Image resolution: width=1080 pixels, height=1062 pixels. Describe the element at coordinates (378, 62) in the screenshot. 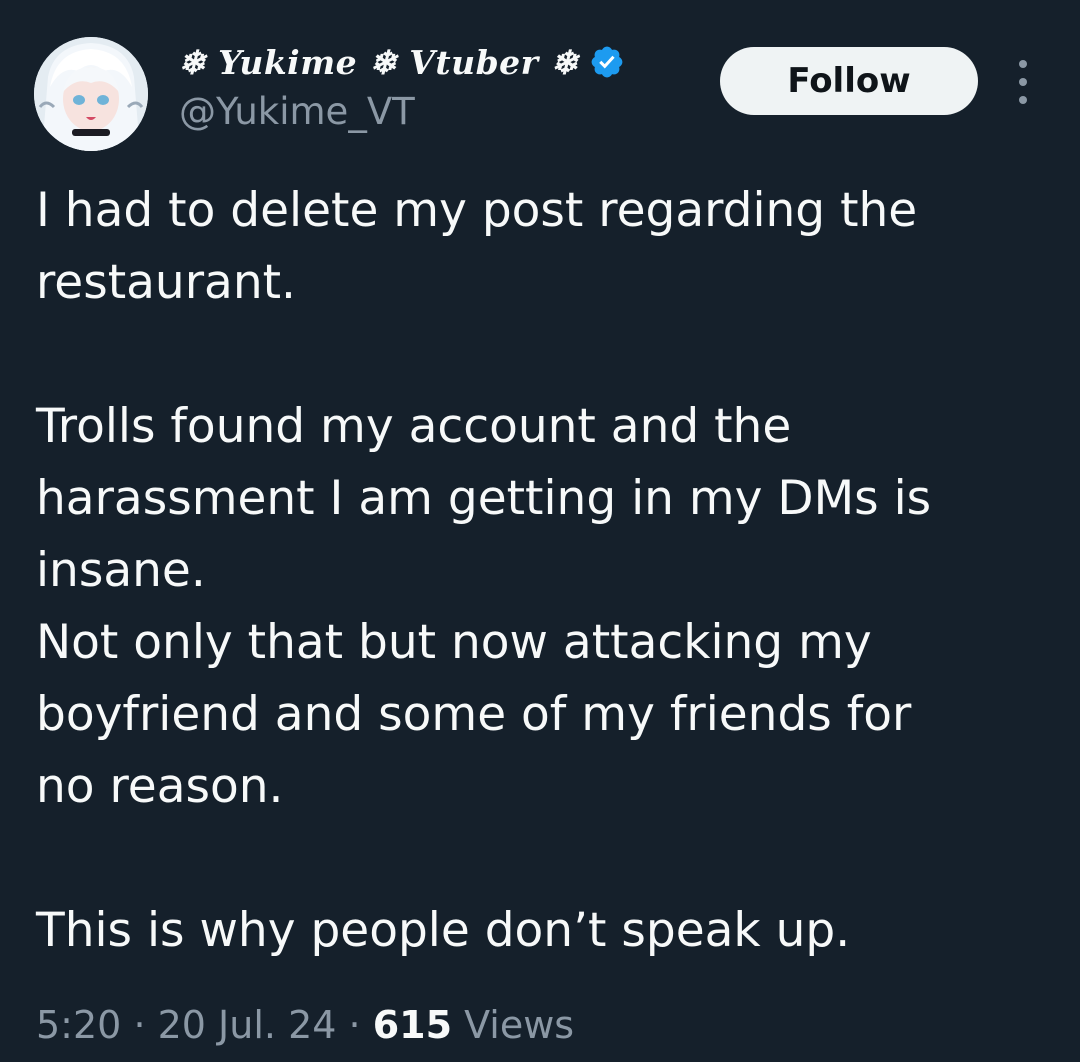

I see `author-display-name: ❄ Yukime ❄ Vtuber ❄` at that location.